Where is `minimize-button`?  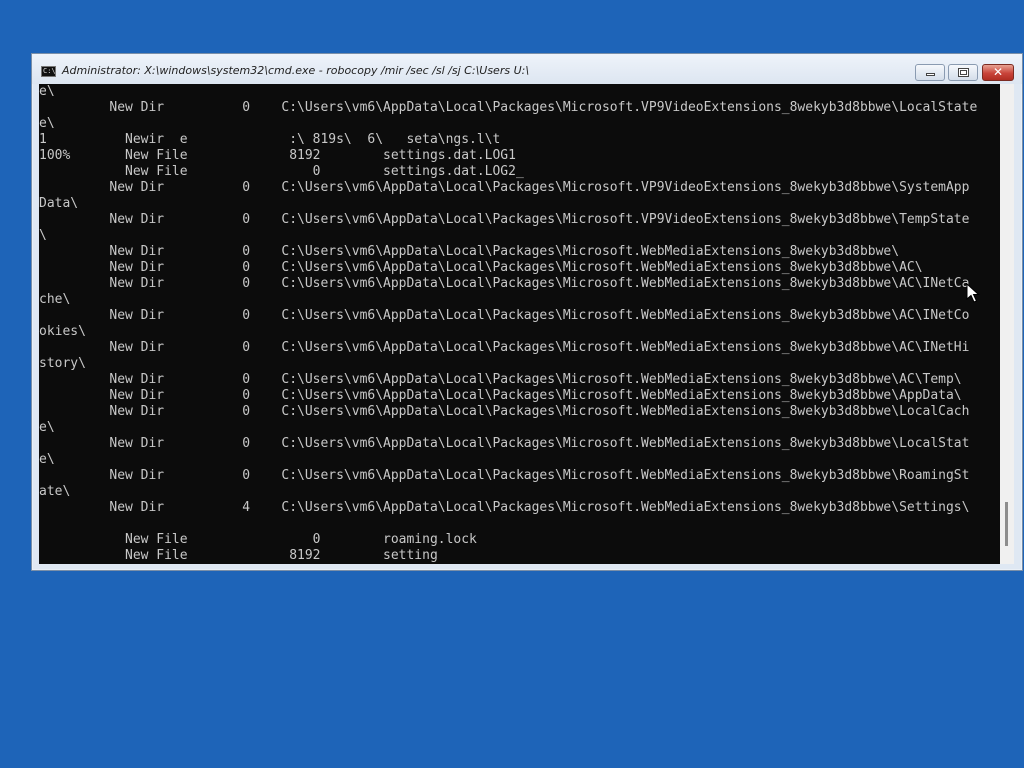
minimize-button is located at coordinates (930, 72).